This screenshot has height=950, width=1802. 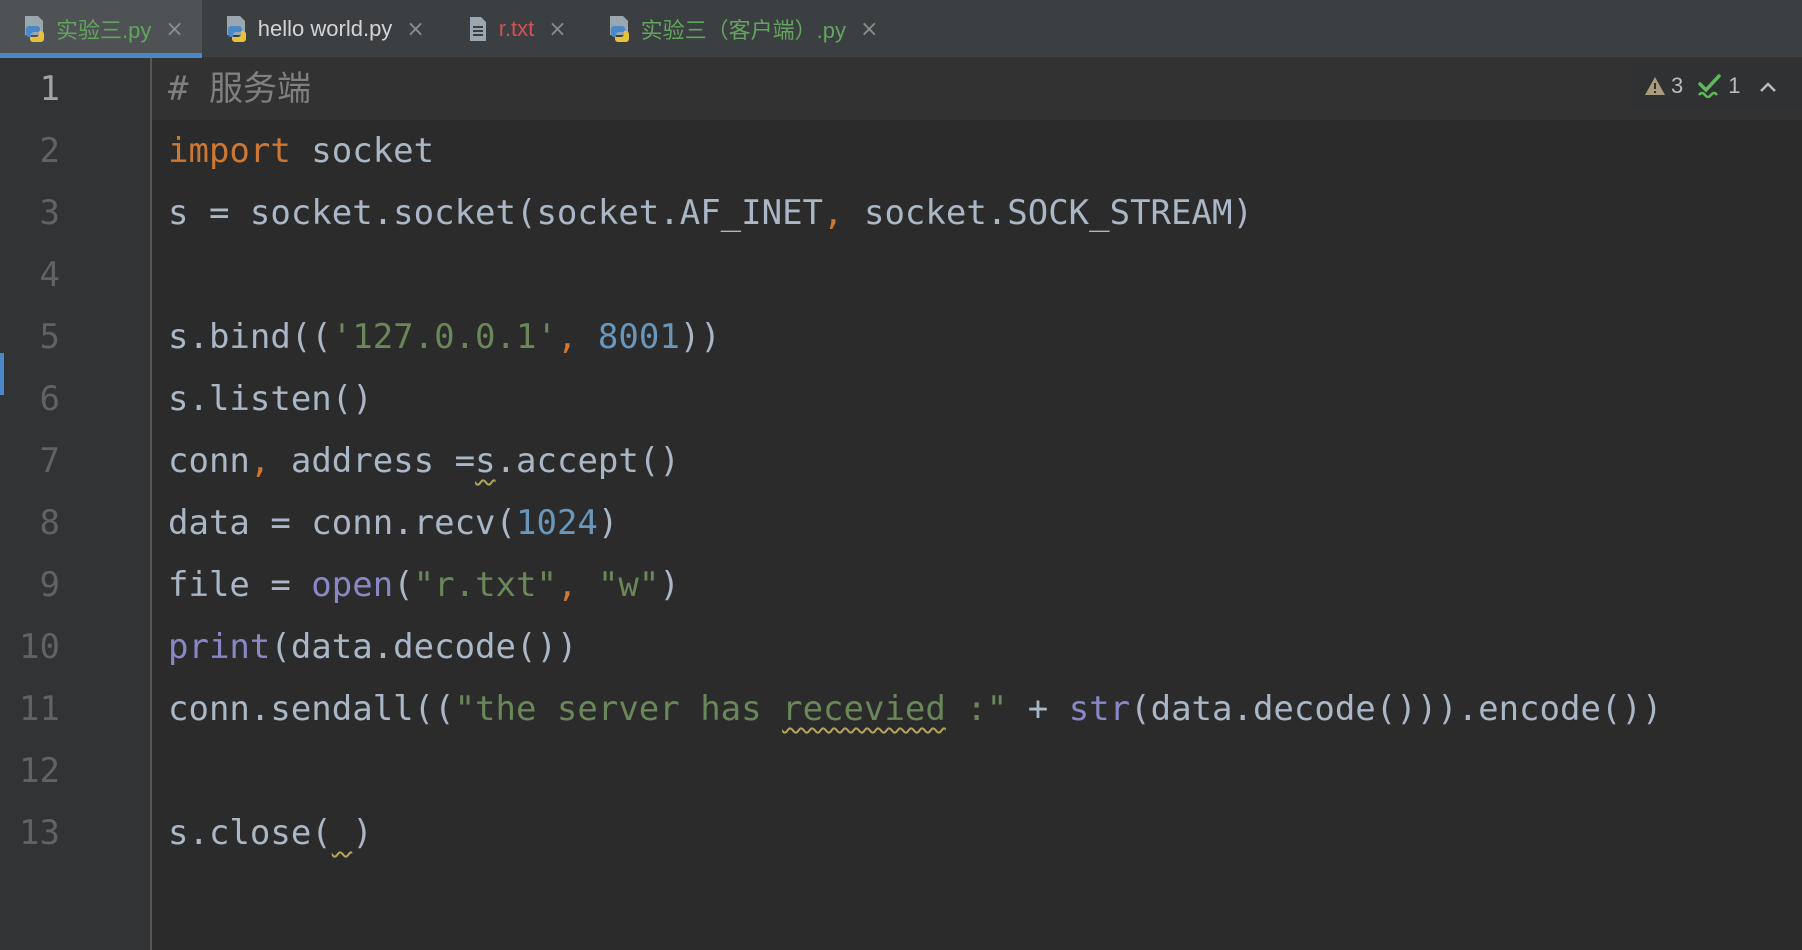 What do you see at coordinates (1655, 86) in the screenshot?
I see `warning-triangle-icon` at bounding box center [1655, 86].